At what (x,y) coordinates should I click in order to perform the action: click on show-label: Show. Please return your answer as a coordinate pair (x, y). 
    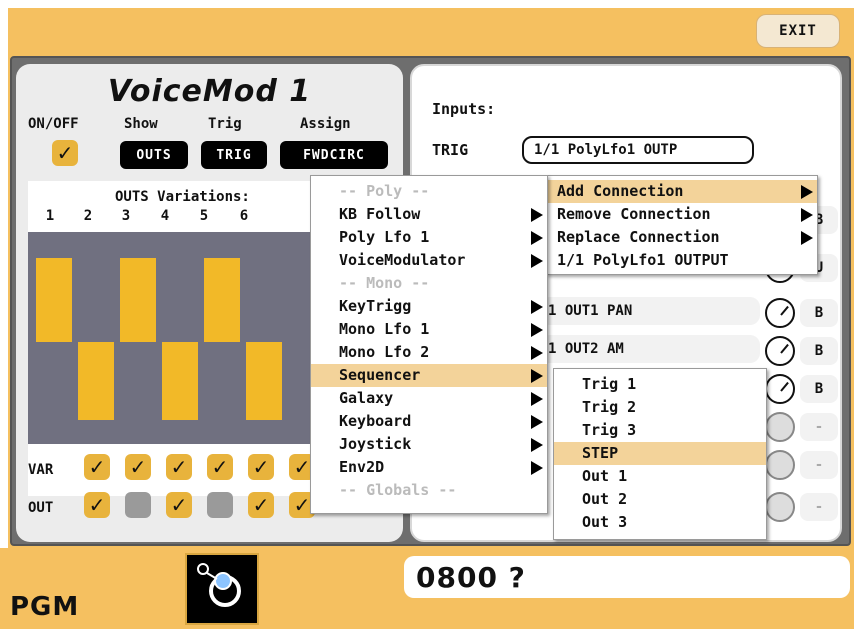
    Looking at the image, I should click on (141, 124).